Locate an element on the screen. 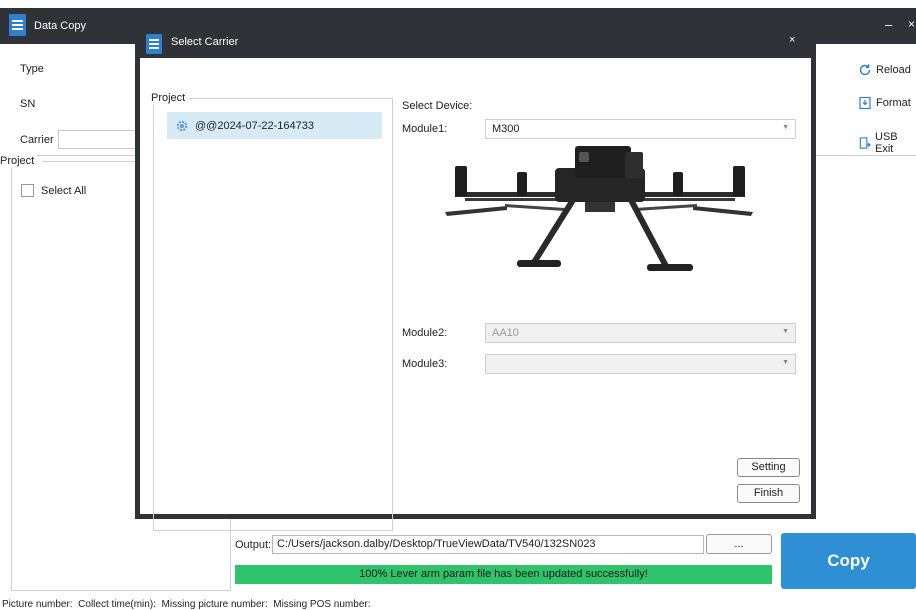 Image resolution: width=916 pixels, height=610 pixels. drone-image is located at coordinates (599, 208).